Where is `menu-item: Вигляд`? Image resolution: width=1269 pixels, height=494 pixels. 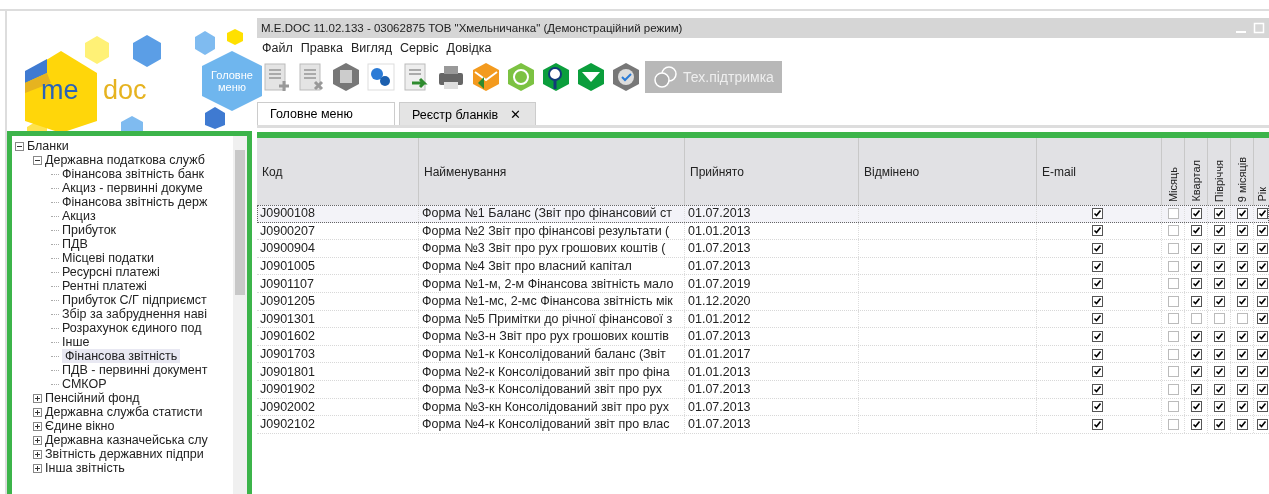
menu-item: Вигляд is located at coordinates (371, 48).